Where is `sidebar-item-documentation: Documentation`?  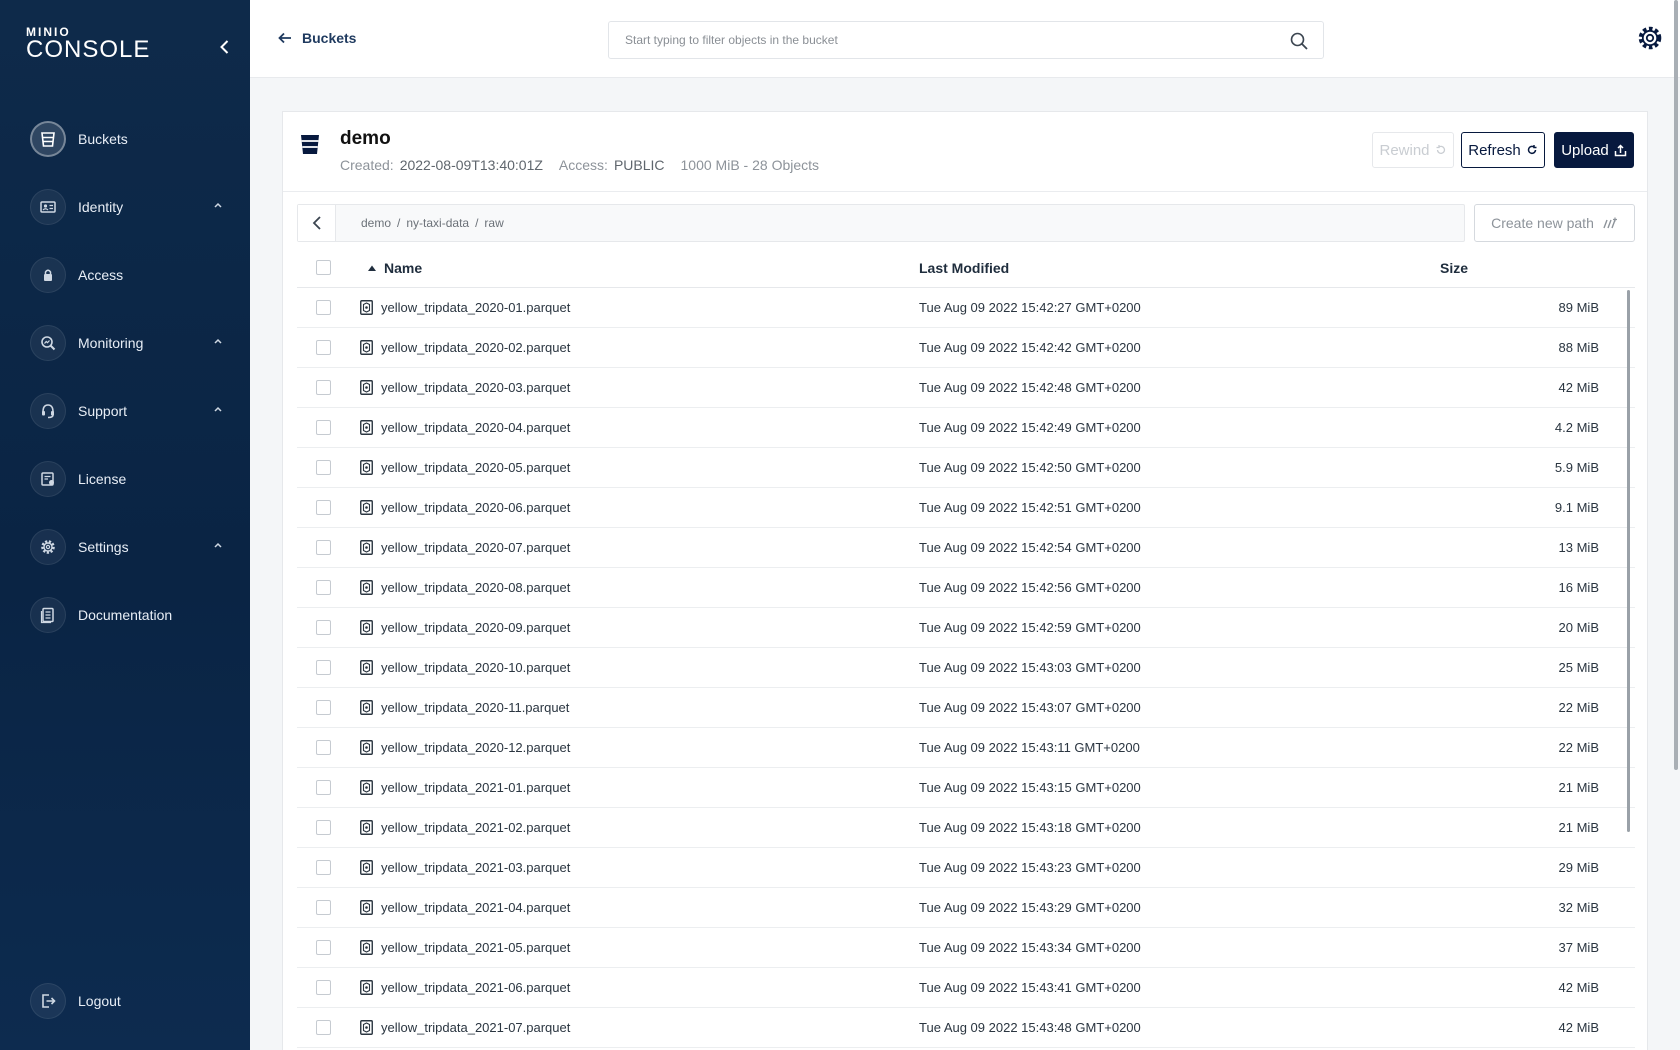 sidebar-item-documentation: Documentation is located at coordinates (125, 615).